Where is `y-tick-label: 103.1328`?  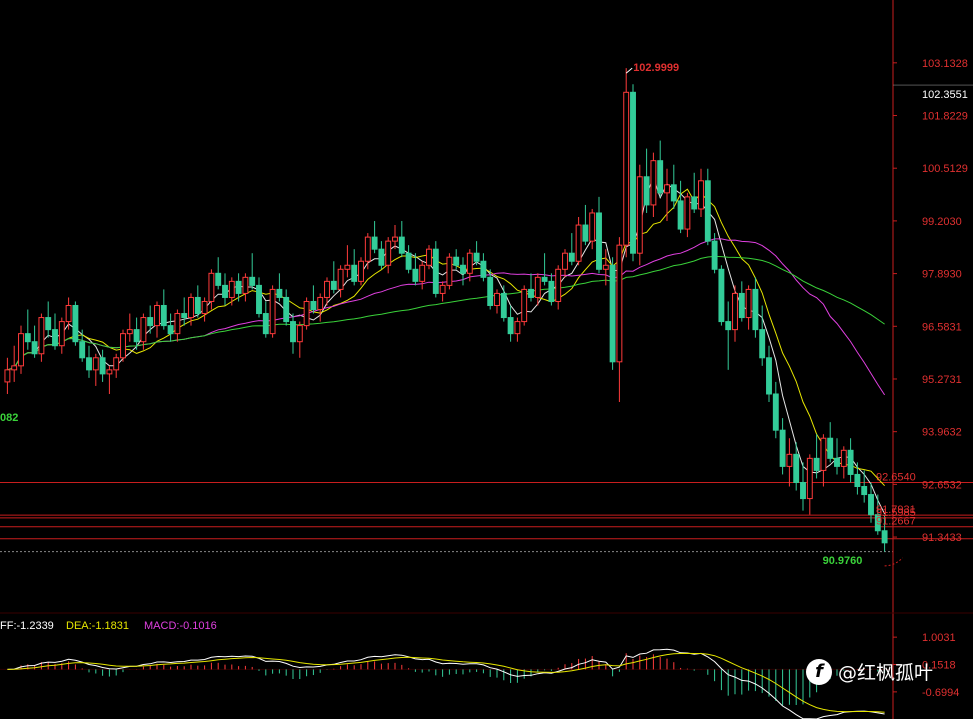 y-tick-label: 103.1328 is located at coordinates (945, 64).